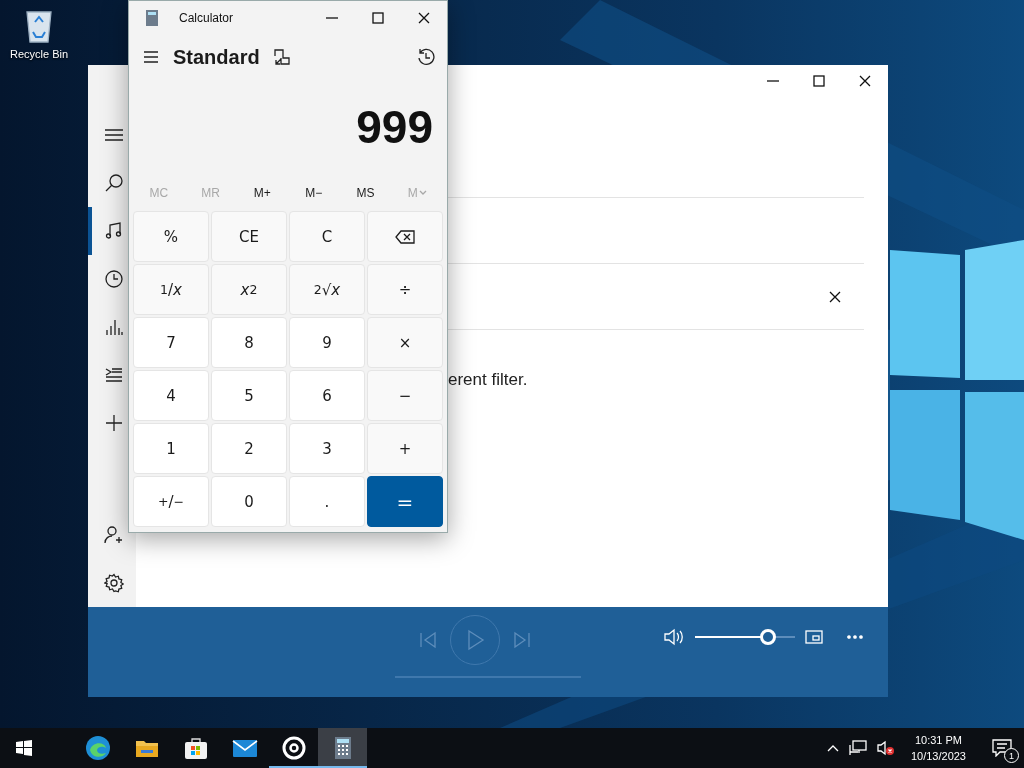 Image resolution: width=1024 pixels, height=768 pixels. What do you see at coordinates (249, 395) in the screenshot?
I see `calculator-key: 5` at bounding box center [249, 395].